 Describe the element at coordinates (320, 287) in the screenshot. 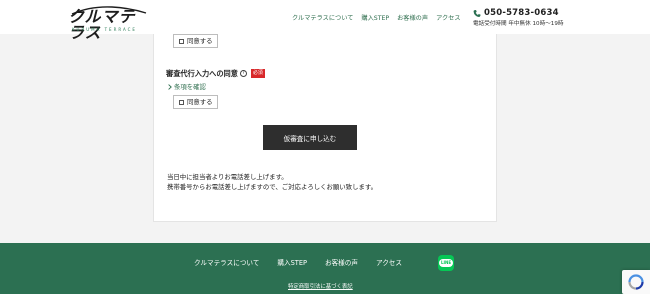

I see `legal-notice-link: 特定商取引法に基づく表記` at that location.